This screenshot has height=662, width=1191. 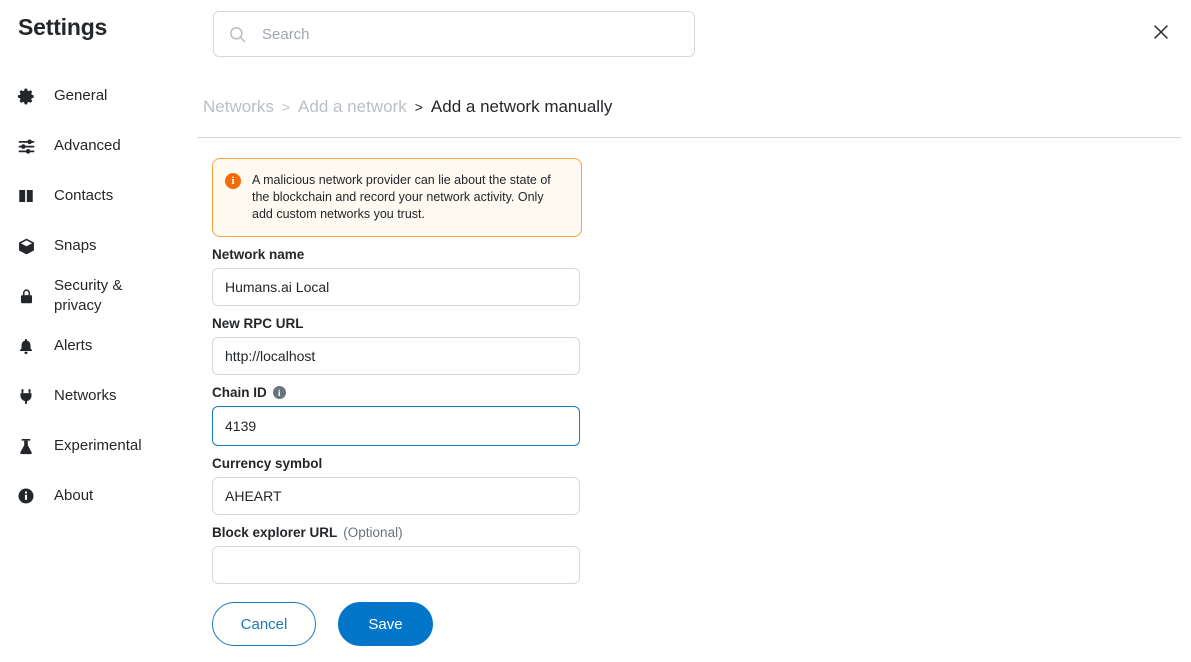 I want to click on save-button: Save, so click(x=385, y=624).